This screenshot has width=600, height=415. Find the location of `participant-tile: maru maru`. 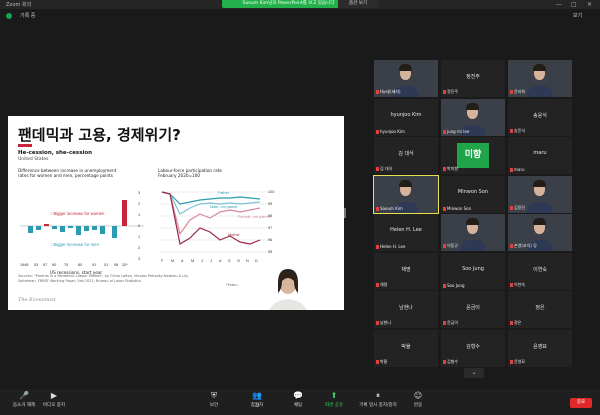

participant-tile: maru maru is located at coordinates (540, 155).